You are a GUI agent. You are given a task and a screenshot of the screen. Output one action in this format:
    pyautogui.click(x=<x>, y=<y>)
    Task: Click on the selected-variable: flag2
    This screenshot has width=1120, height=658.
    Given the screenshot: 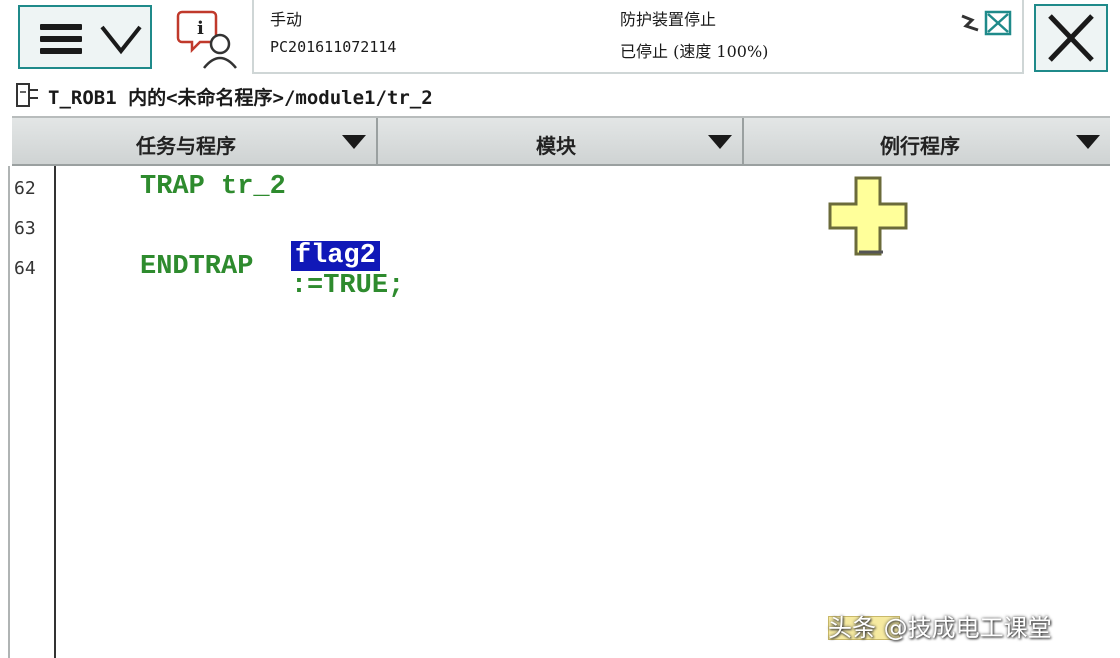 What is the action you would take?
    pyautogui.click(x=335, y=256)
    